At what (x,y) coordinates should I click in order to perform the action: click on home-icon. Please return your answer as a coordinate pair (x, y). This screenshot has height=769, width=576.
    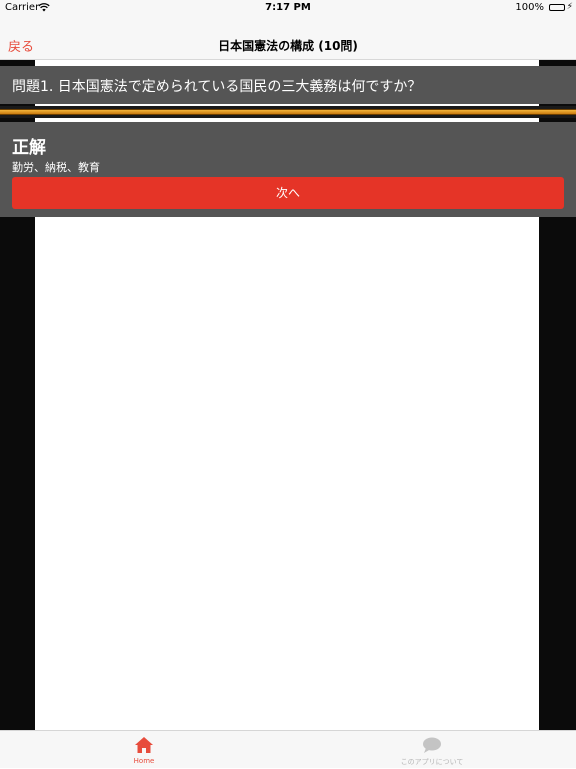
    Looking at the image, I should click on (144, 745).